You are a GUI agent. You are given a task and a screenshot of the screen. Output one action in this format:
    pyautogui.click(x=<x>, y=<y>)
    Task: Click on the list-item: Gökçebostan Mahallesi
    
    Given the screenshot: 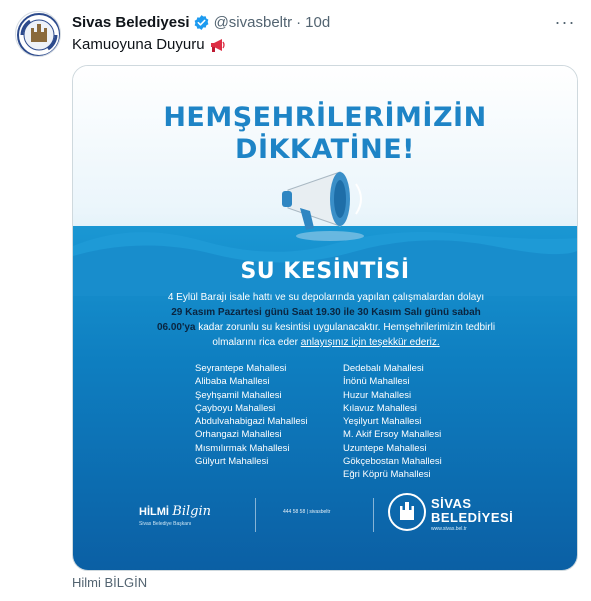 What is the action you would take?
    pyautogui.click(x=392, y=462)
    